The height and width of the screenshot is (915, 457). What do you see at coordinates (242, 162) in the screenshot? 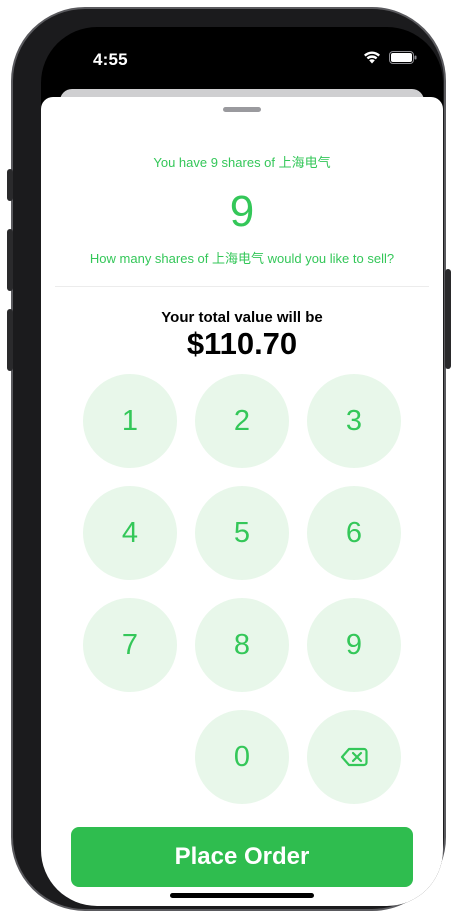
I see `holding-text: You have 9 shares of 上海电气` at bounding box center [242, 162].